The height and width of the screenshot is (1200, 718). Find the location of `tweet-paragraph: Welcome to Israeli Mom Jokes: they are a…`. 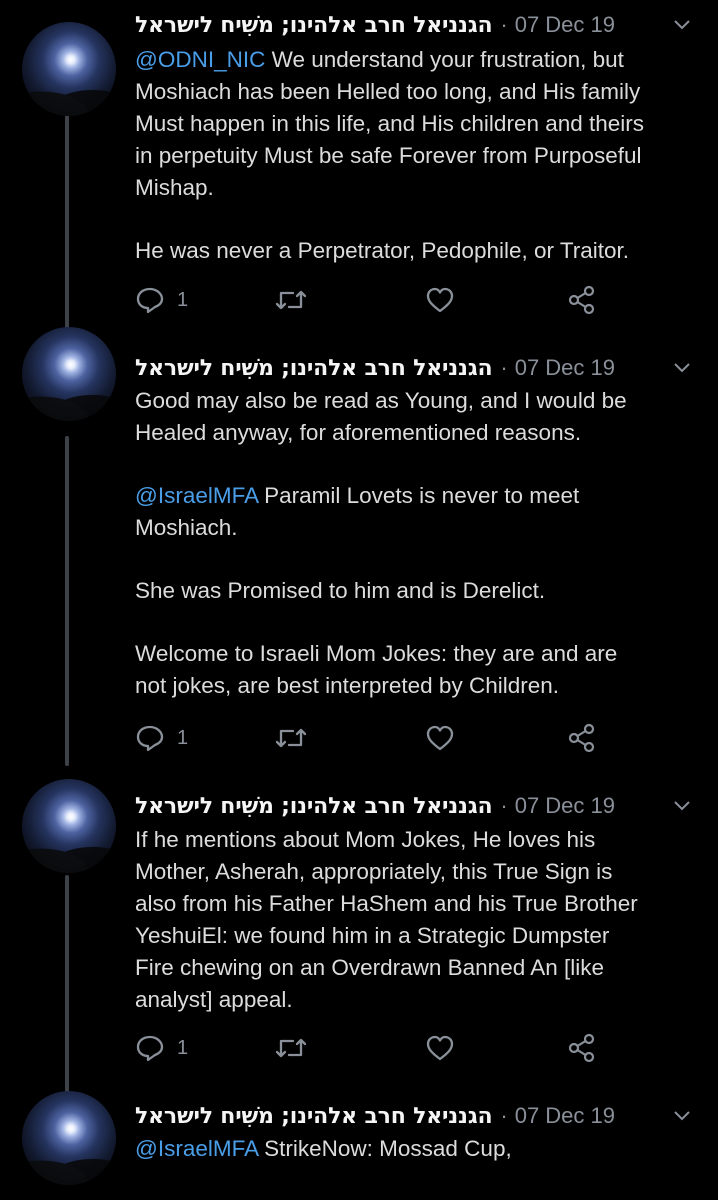

tweet-paragraph: Welcome to Israeli Mom Jokes: they are a… is located at coordinates (420, 670).